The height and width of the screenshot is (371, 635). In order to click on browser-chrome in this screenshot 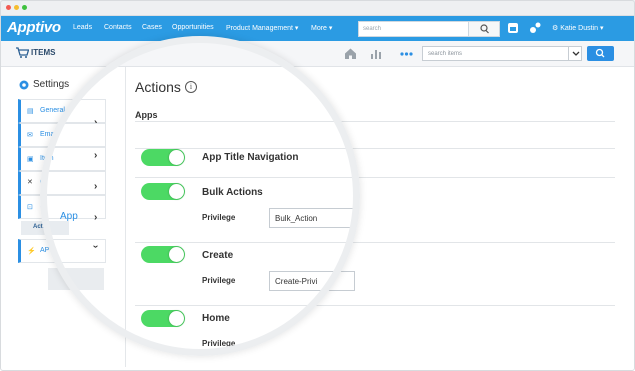, I will do `click(317, 8)`.